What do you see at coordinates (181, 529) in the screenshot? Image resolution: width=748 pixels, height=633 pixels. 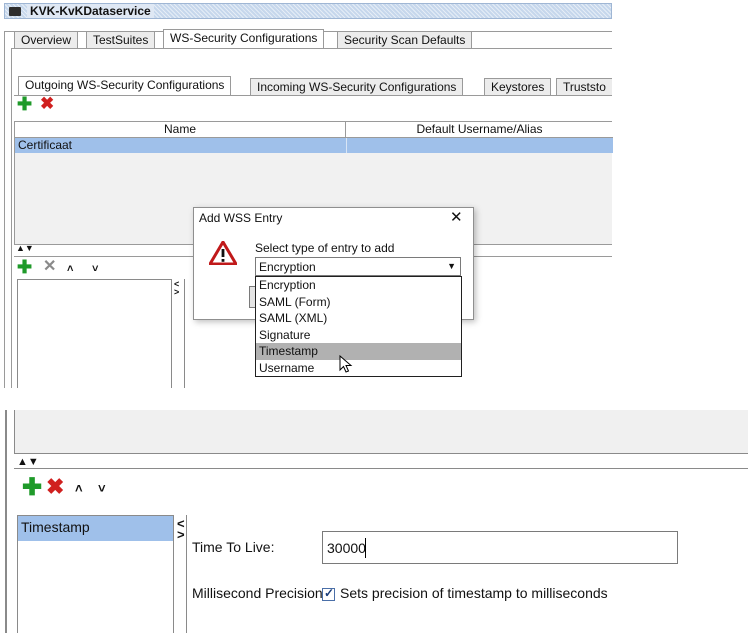 I see `collapse-icon: < >` at bounding box center [181, 529].